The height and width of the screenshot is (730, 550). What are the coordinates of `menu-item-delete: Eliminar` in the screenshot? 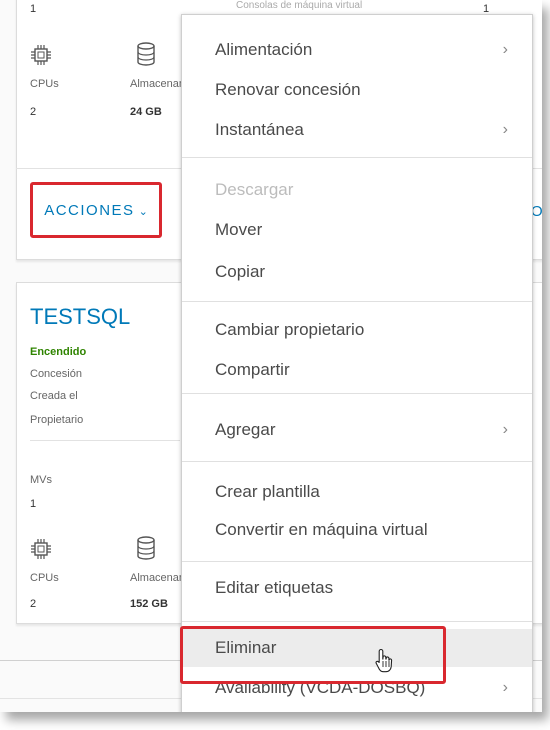 It's located at (357, 648).